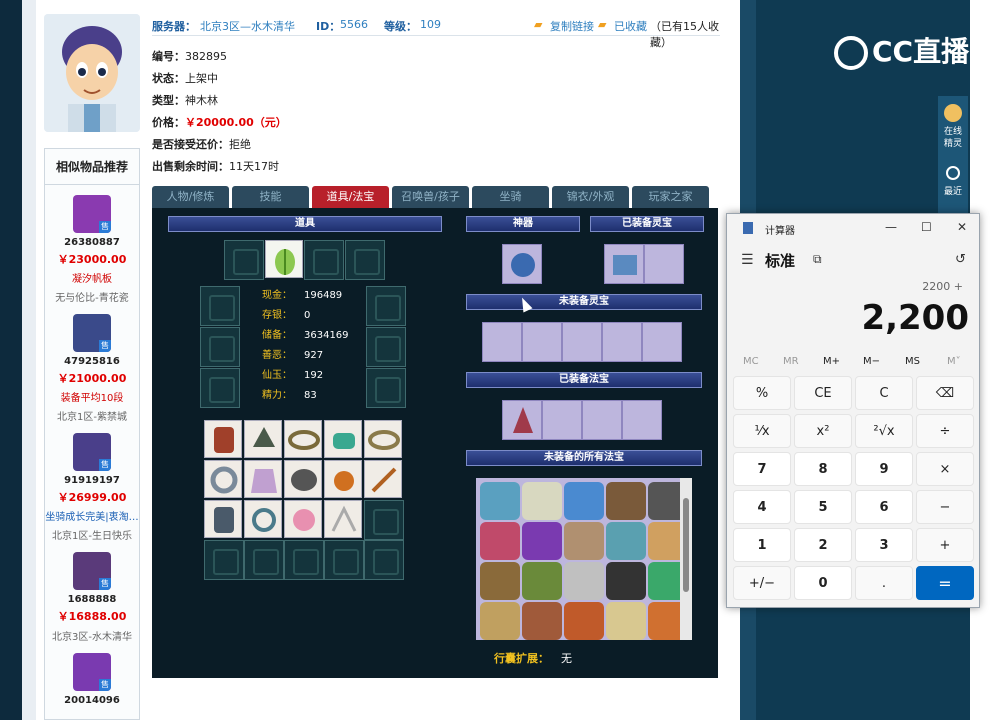 This screenshot has height=720, width=996. What do you see at coordinates (817, 259) in the screenshot?
I see `keep-on-top-icon: ⧉` at bounding box center [817, 259].